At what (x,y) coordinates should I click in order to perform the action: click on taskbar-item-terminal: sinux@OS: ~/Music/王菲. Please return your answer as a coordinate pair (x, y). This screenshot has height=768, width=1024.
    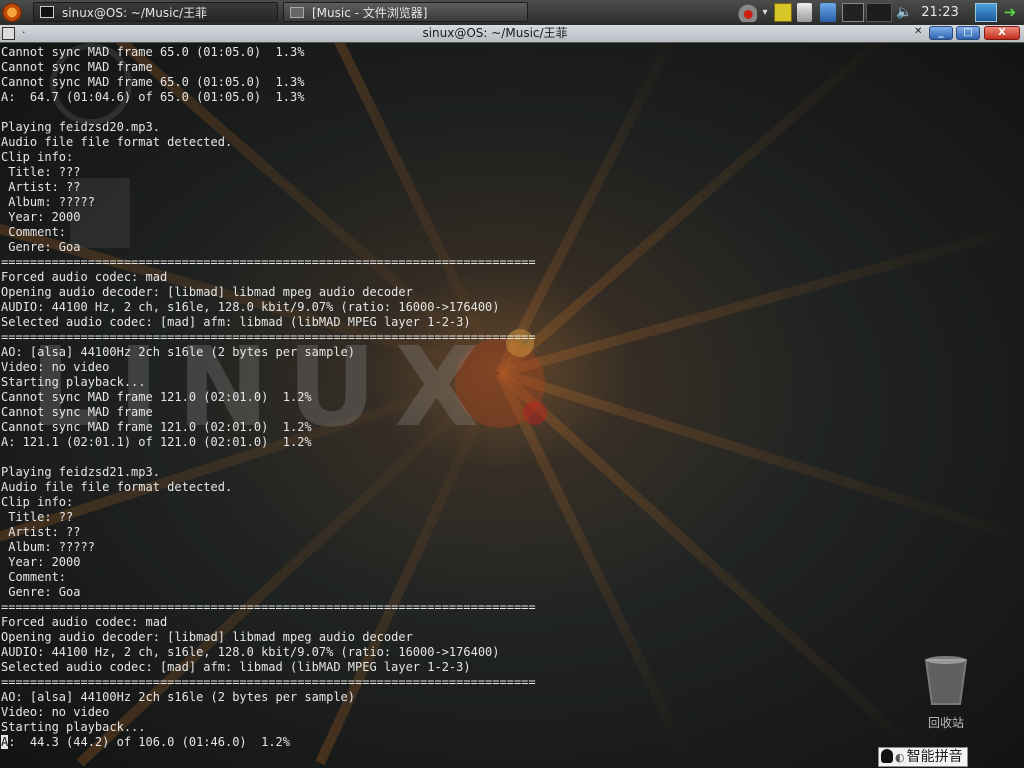
    Looking at the image, I should click on (155, 12).